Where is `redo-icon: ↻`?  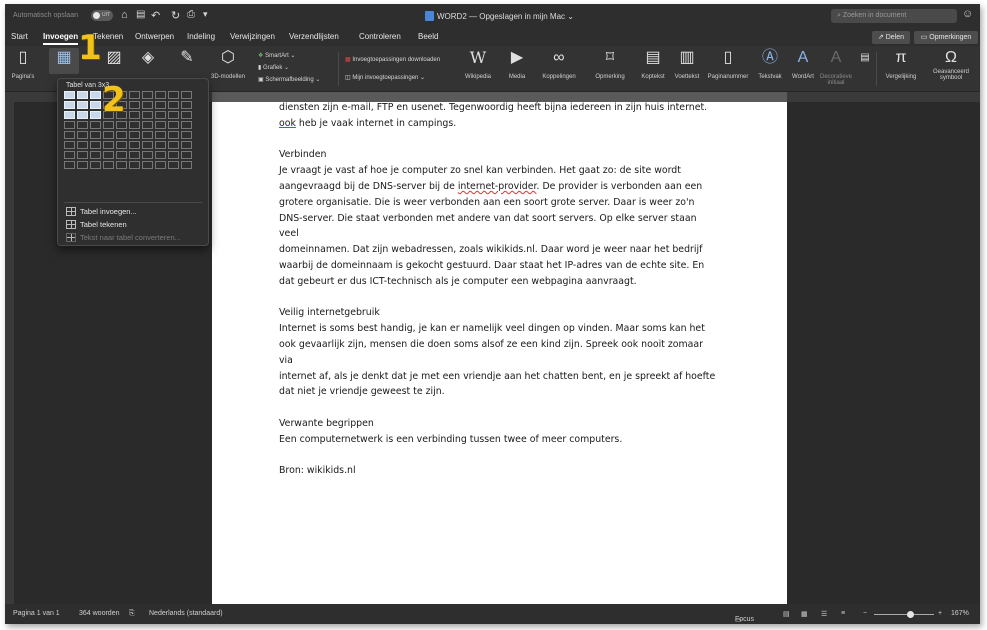
redo-icon: ↻ is located at coordinates (175, 15).